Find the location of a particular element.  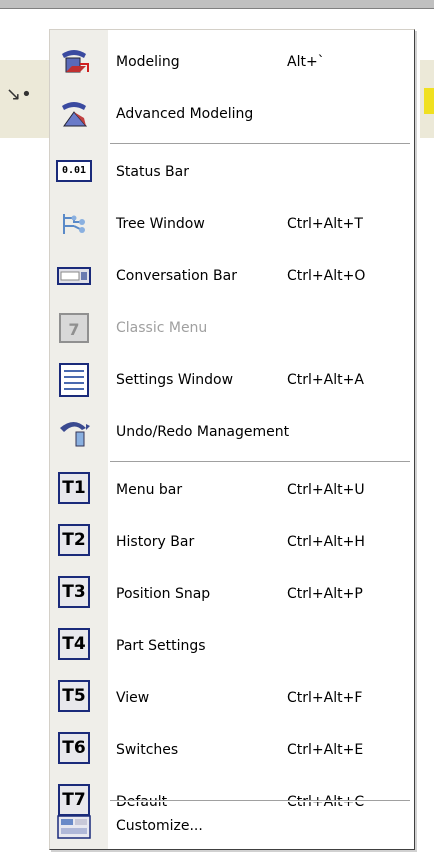

menu-item-shortcut: Ctrl+Alt+T is located at coordinates (325, 224).